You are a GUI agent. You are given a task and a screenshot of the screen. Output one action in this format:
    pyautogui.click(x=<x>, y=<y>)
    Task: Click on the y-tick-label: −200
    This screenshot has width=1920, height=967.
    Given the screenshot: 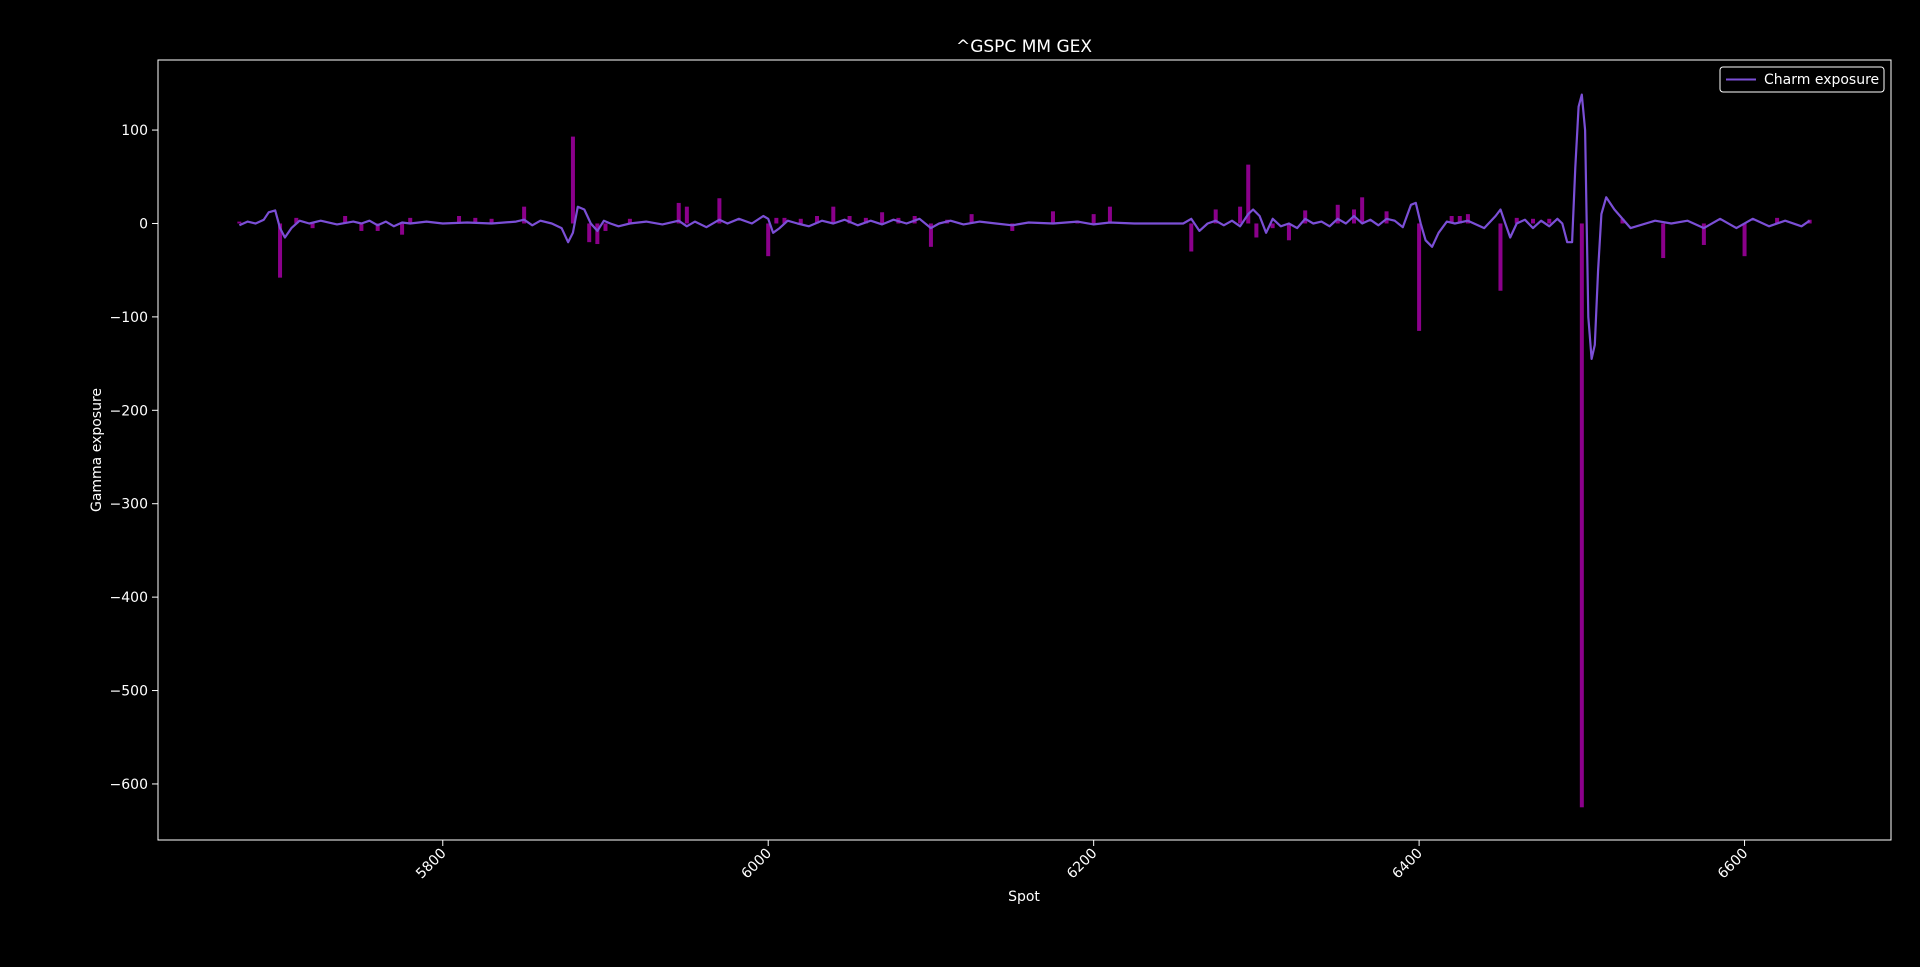 What is the action you would take?
    pyautogui.click(x=129, y=411)
    